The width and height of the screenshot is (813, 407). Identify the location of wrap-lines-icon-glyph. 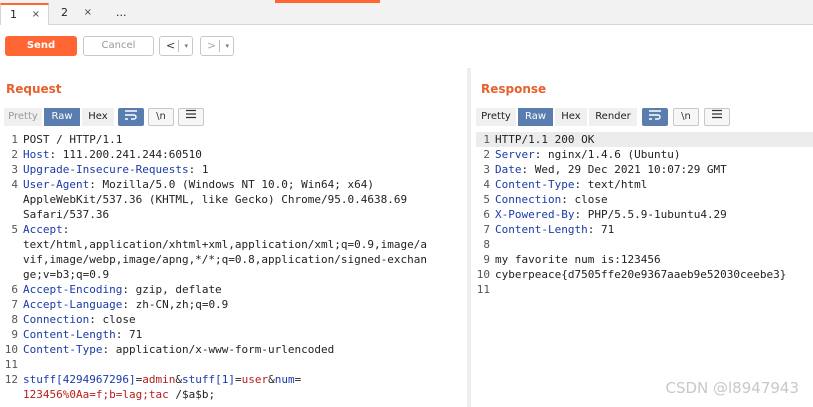
(655, 115).